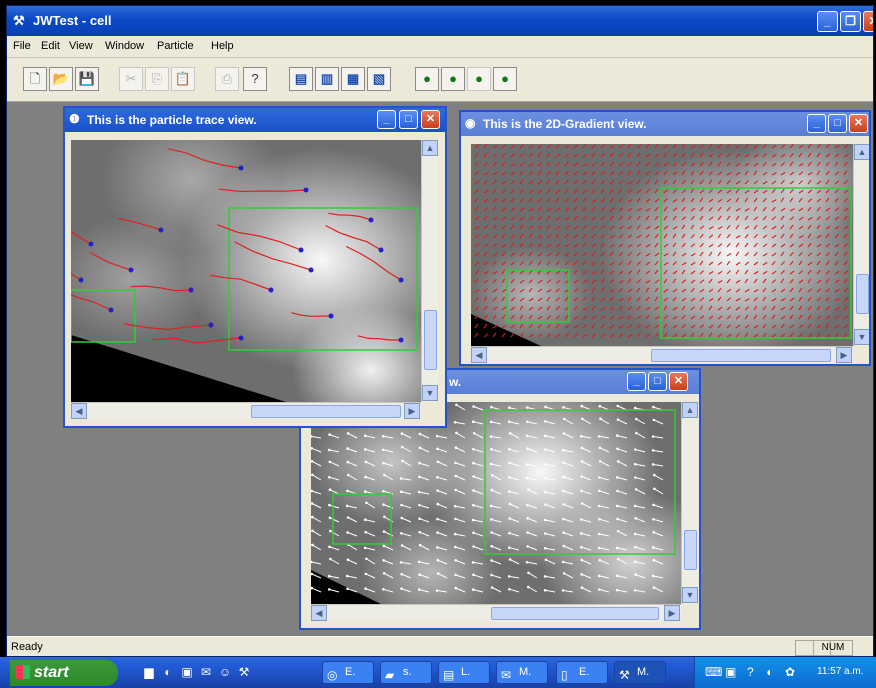  I want to click on vector-field-view, so click(496, 503).